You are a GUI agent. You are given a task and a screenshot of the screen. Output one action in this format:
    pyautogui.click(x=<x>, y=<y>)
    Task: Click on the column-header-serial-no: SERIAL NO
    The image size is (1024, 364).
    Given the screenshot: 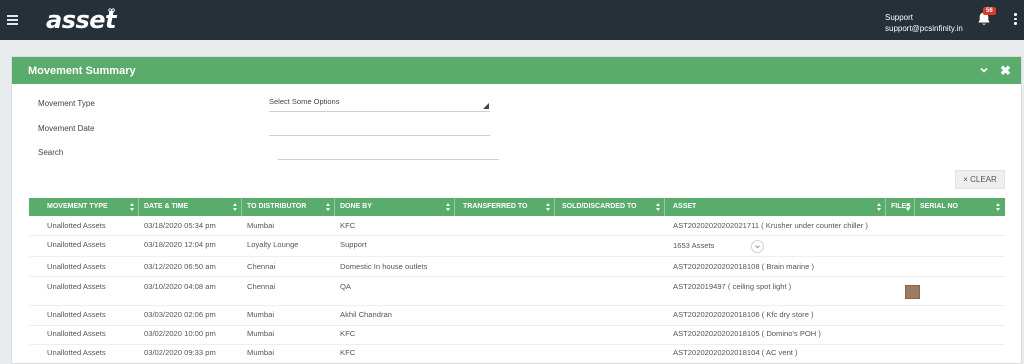 What is the action you would take?
    pyautogui.click(x=939, y=207)
    